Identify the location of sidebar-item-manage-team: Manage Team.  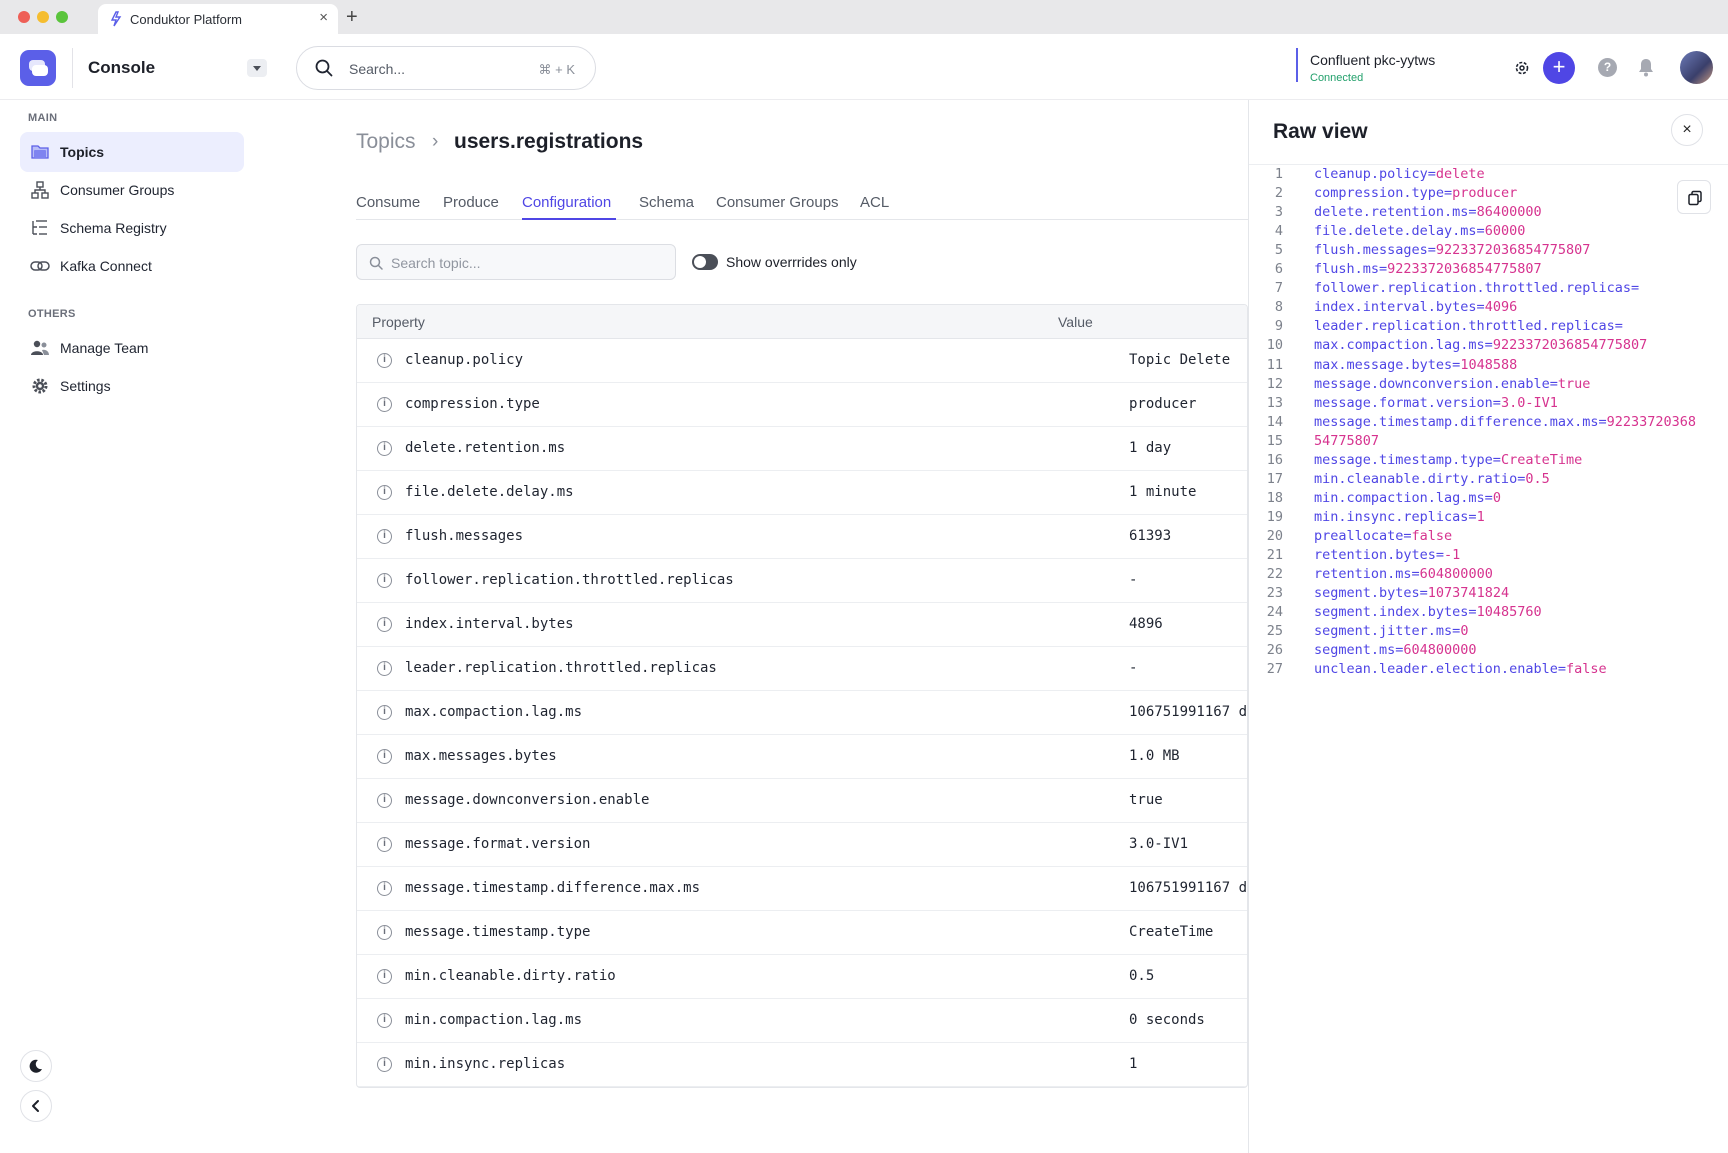
(132, 348).